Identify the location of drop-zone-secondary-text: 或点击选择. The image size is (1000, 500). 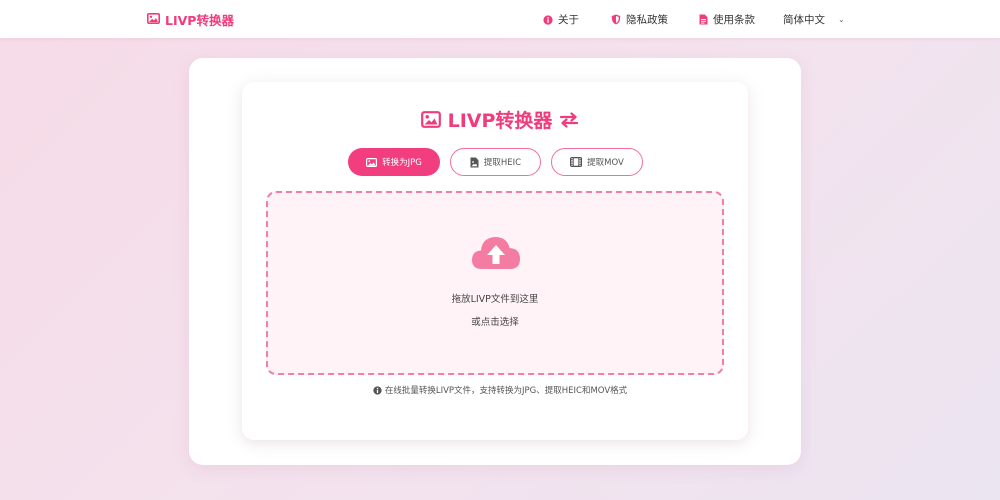
(495, 322).